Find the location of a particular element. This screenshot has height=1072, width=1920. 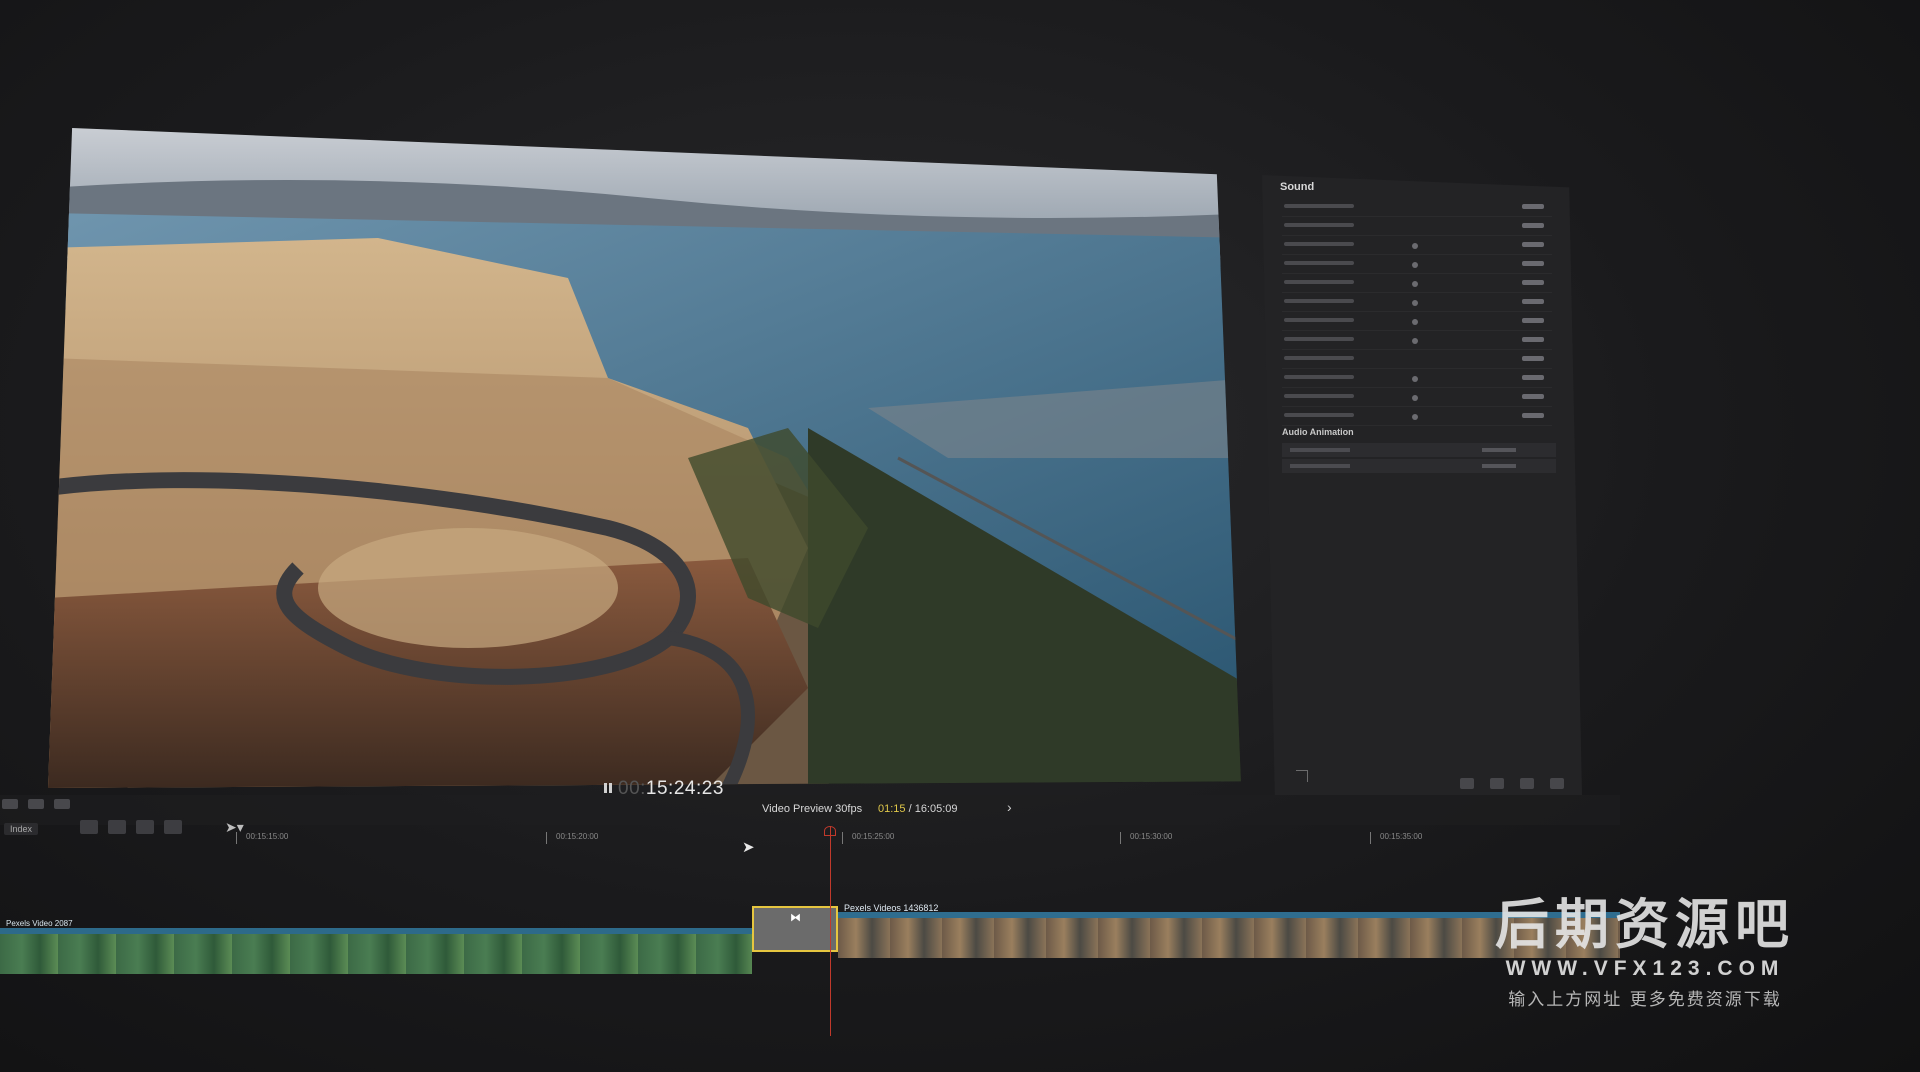

mouse-cursor-icon: ➤ is located at coordinates (748, 847).